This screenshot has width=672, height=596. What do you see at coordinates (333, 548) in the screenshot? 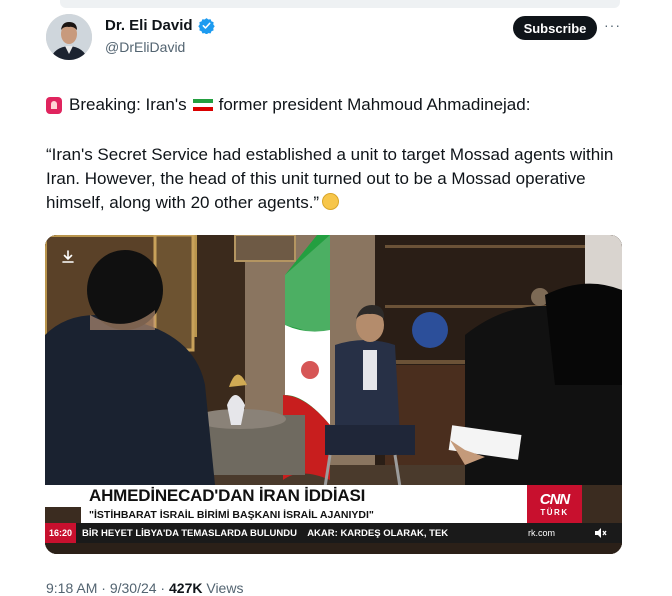
I see `video-bottom-strip` at bounding box center [333, 548].